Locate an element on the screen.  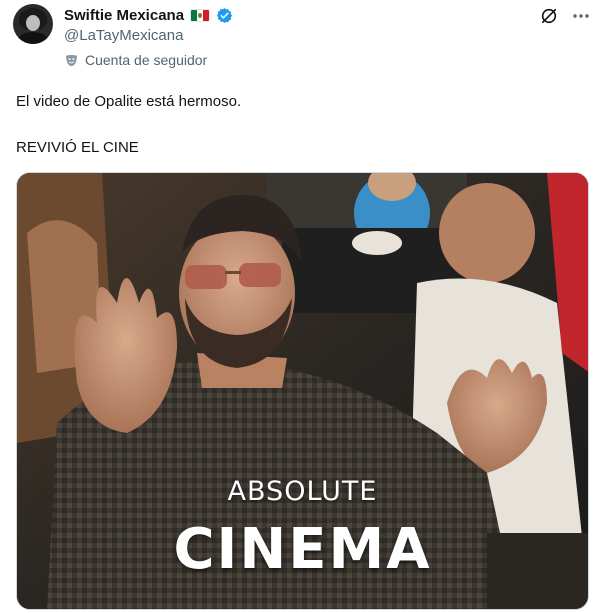
theater-masks-icon is located at coordinates (71, 60).